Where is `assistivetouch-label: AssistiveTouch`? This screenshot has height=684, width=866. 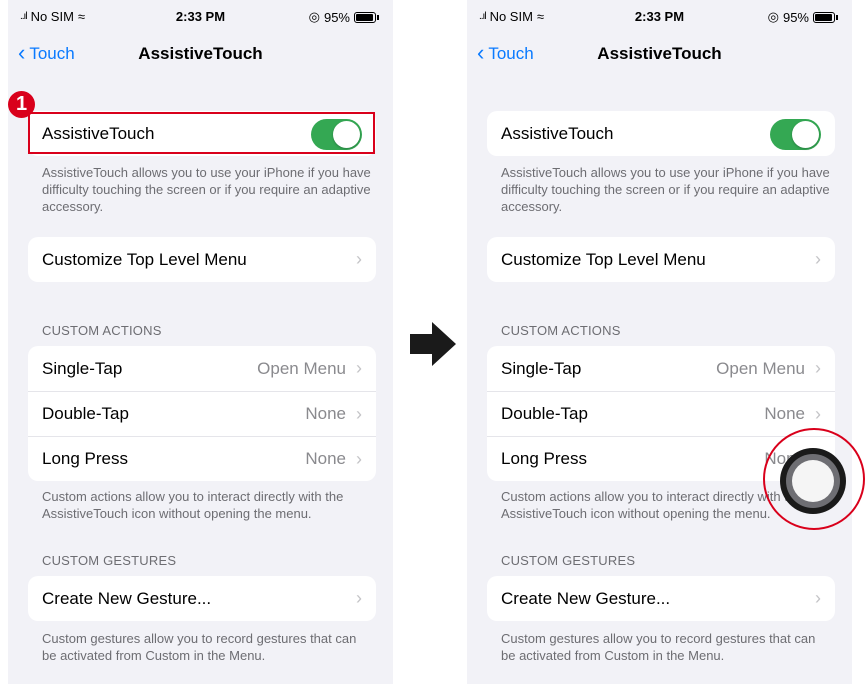 assistivetouch-label: AssistiveTouch is located at coordinates (557, 133).